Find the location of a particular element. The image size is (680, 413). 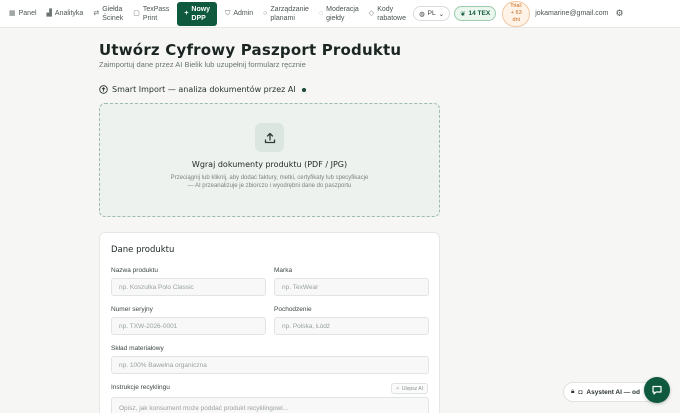

serial-number-label: Numer seryjny is located at coordinates (132, 309).